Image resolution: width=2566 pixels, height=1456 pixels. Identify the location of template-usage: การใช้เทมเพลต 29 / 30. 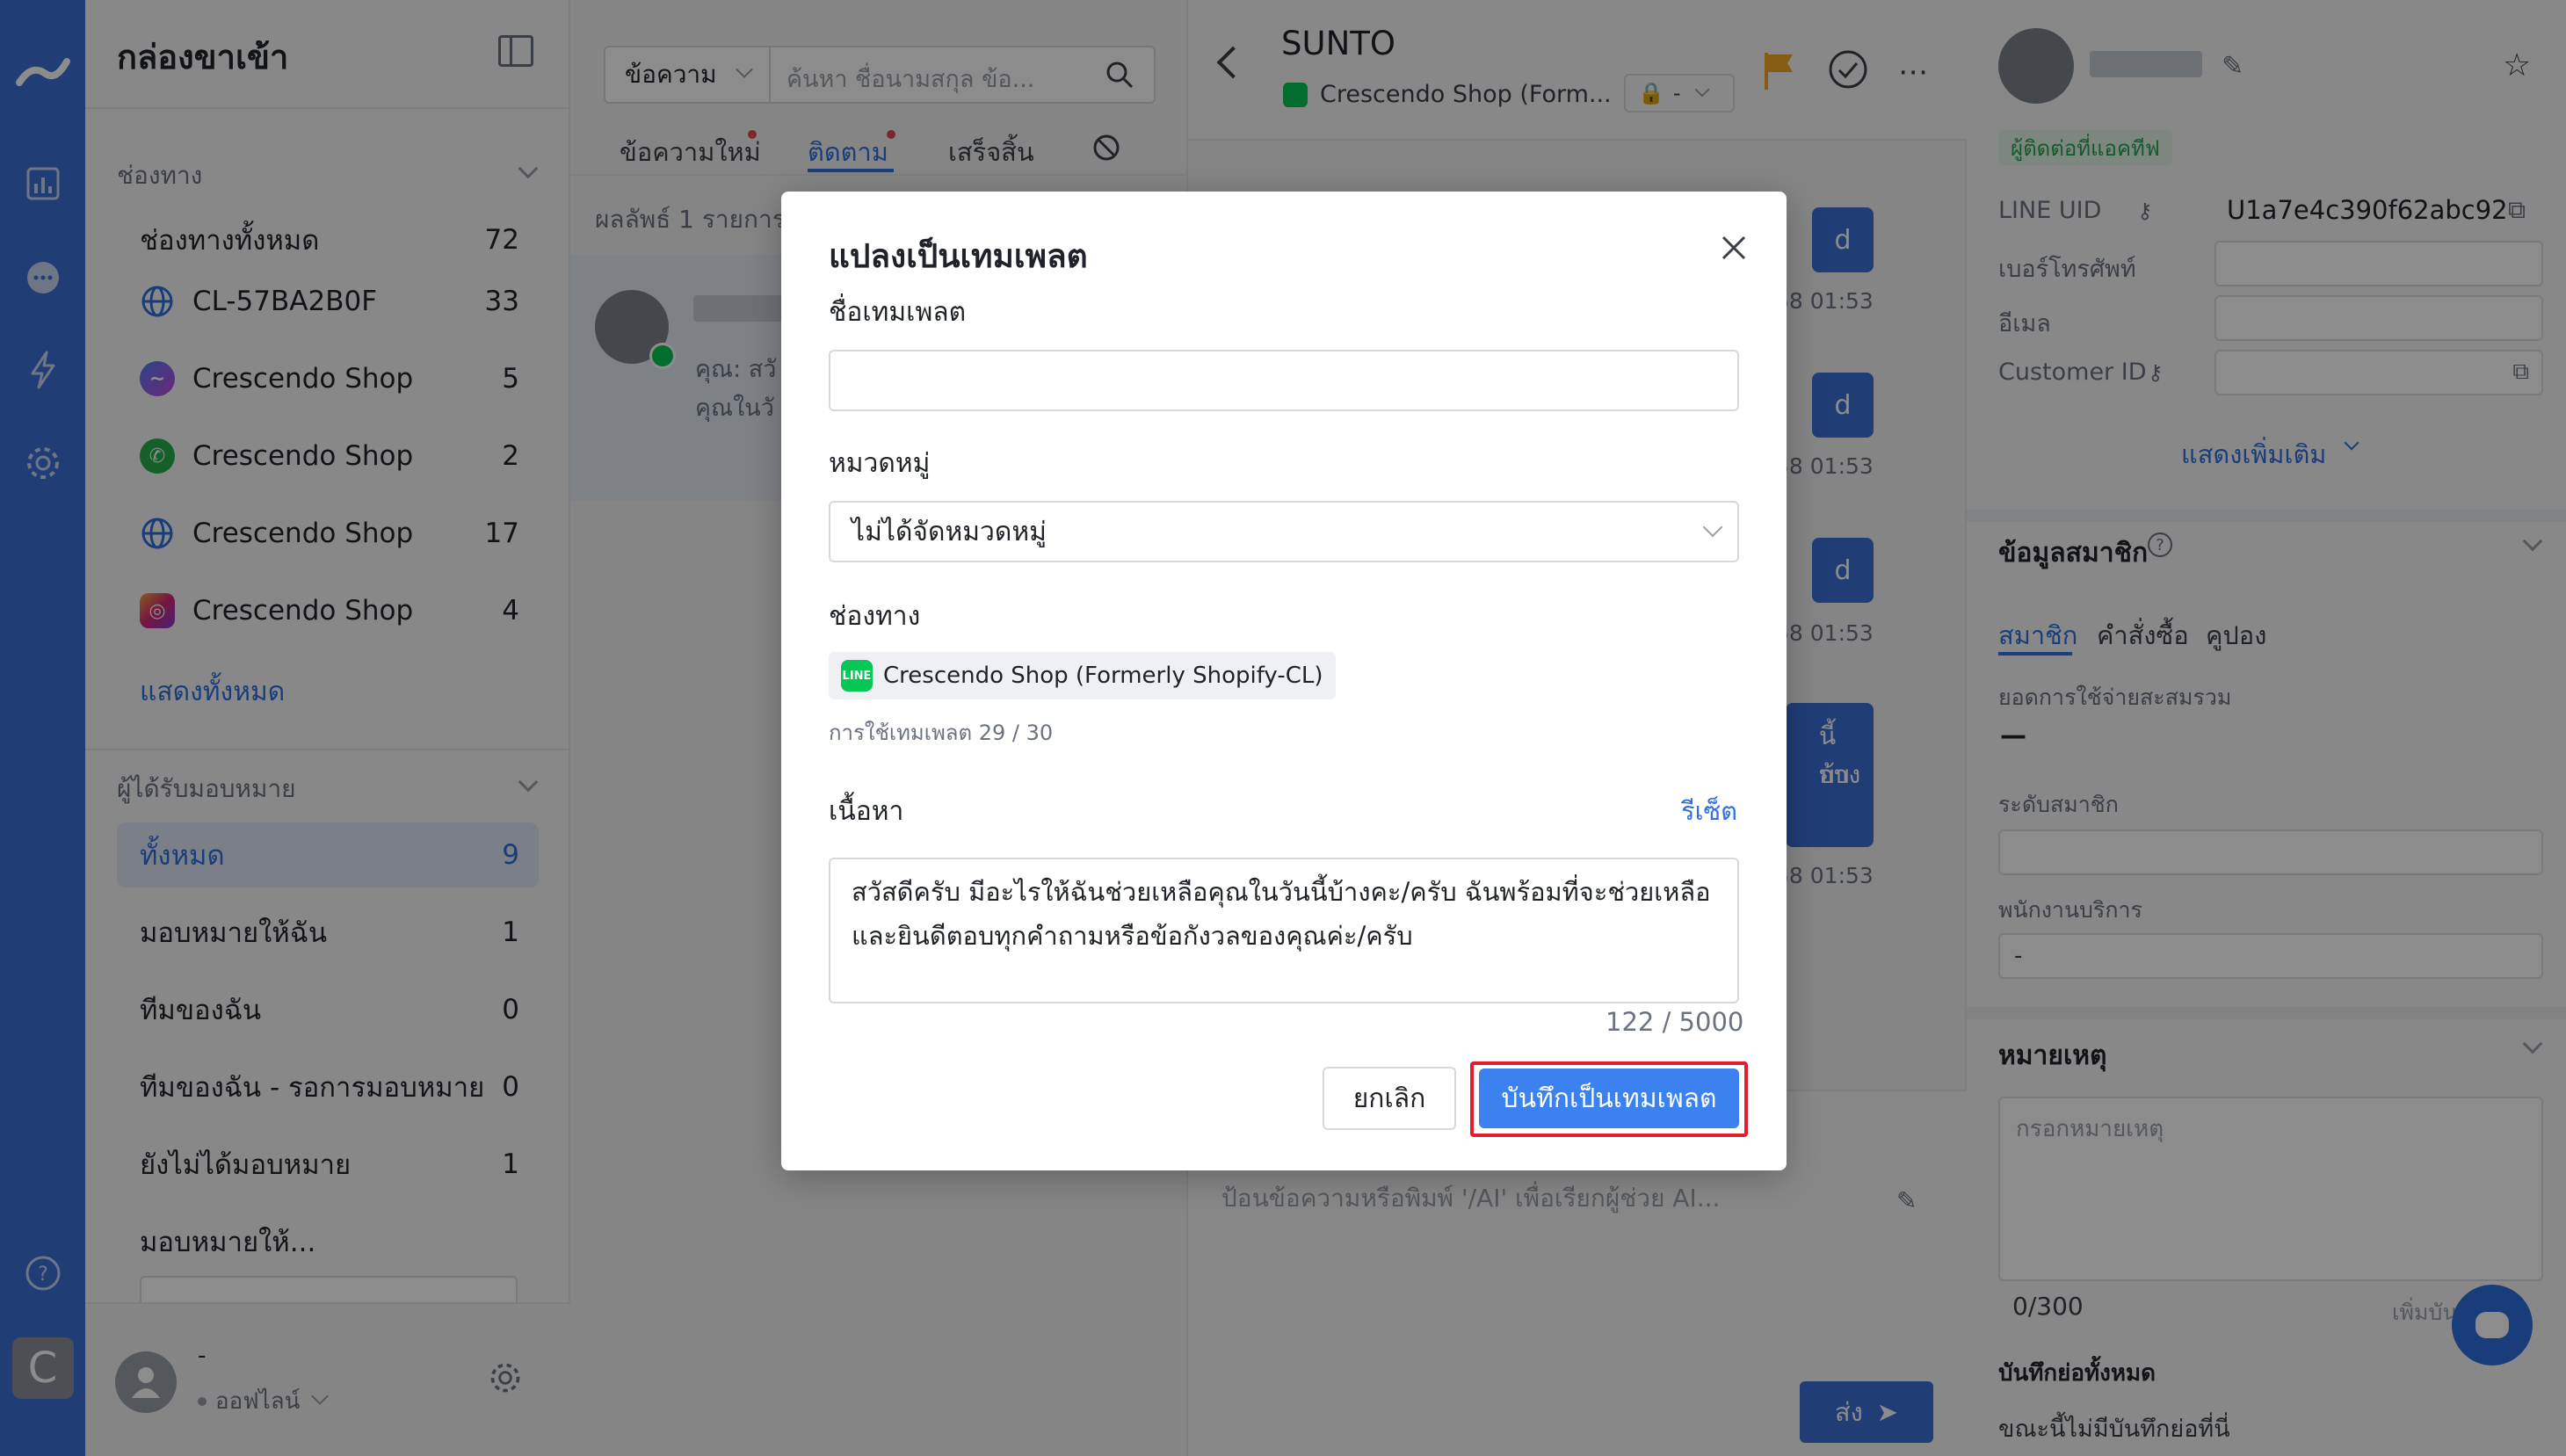
(941, 733).